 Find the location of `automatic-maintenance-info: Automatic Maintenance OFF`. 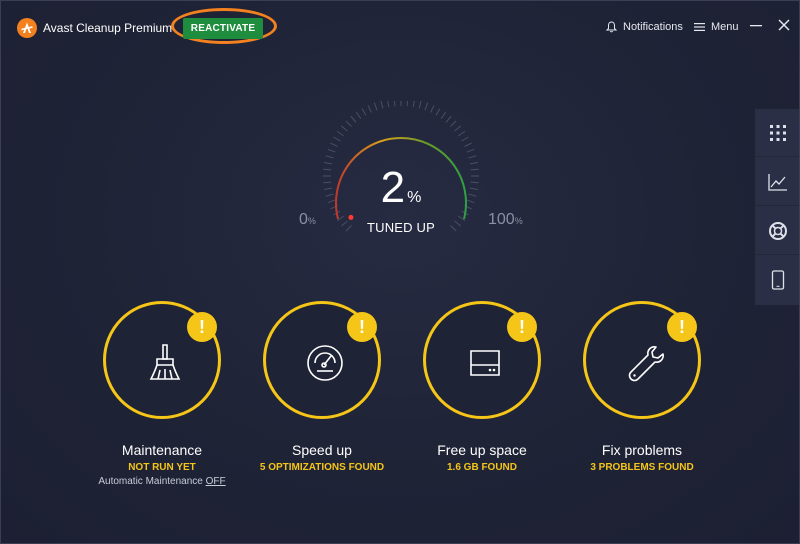

automatic-maintenance-info: Automatic Maintenance OFF is located at coordinates (162, 481).